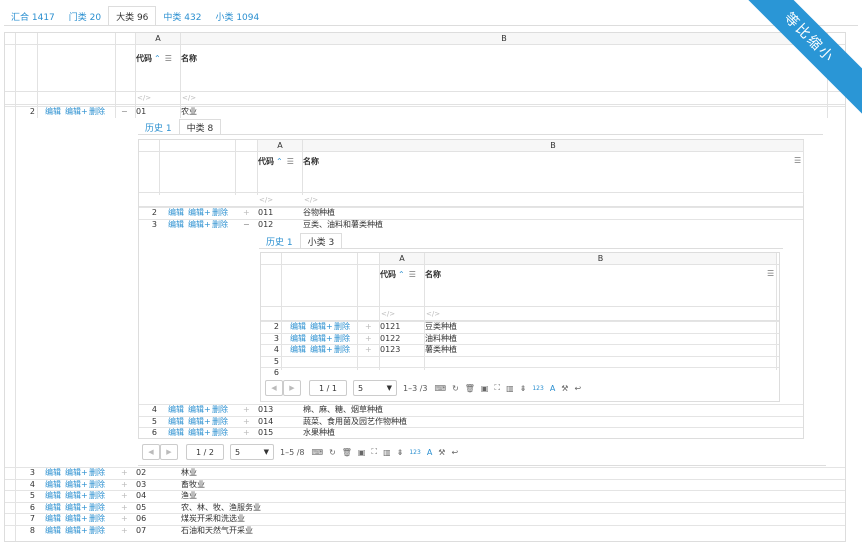 The height and width of the screenshot is (542, 862). I want to click on table-row: 4 编辑 编辑+ 删除 + 03 畜牧业, so click(425, 484).